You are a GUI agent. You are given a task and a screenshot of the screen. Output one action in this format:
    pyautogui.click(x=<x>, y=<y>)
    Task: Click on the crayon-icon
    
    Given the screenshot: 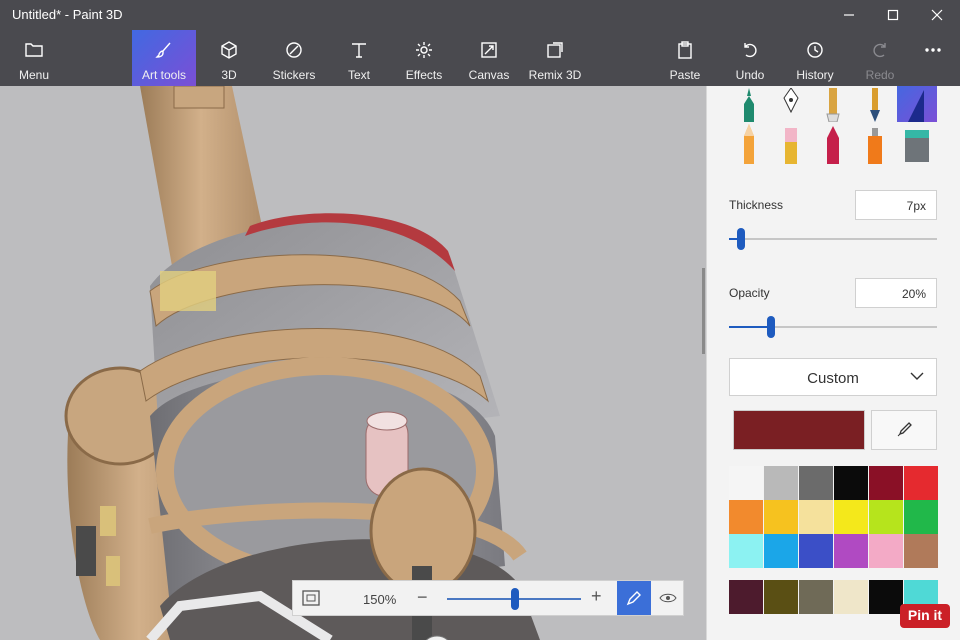 What is the action you would take?
    pyautogui.click(x=833, y=145)
    